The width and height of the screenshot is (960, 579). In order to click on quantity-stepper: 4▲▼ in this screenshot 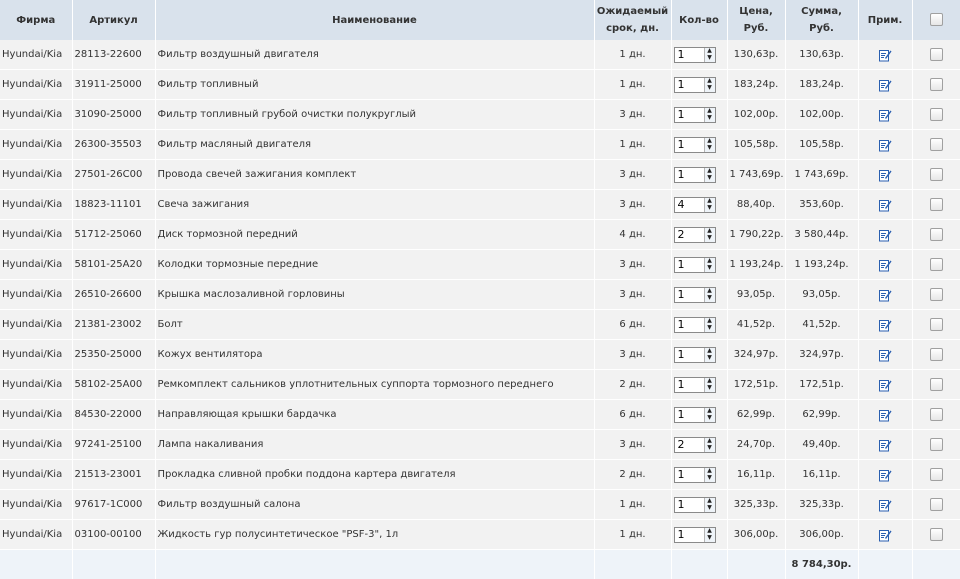, I will do `click(695, 205)`.